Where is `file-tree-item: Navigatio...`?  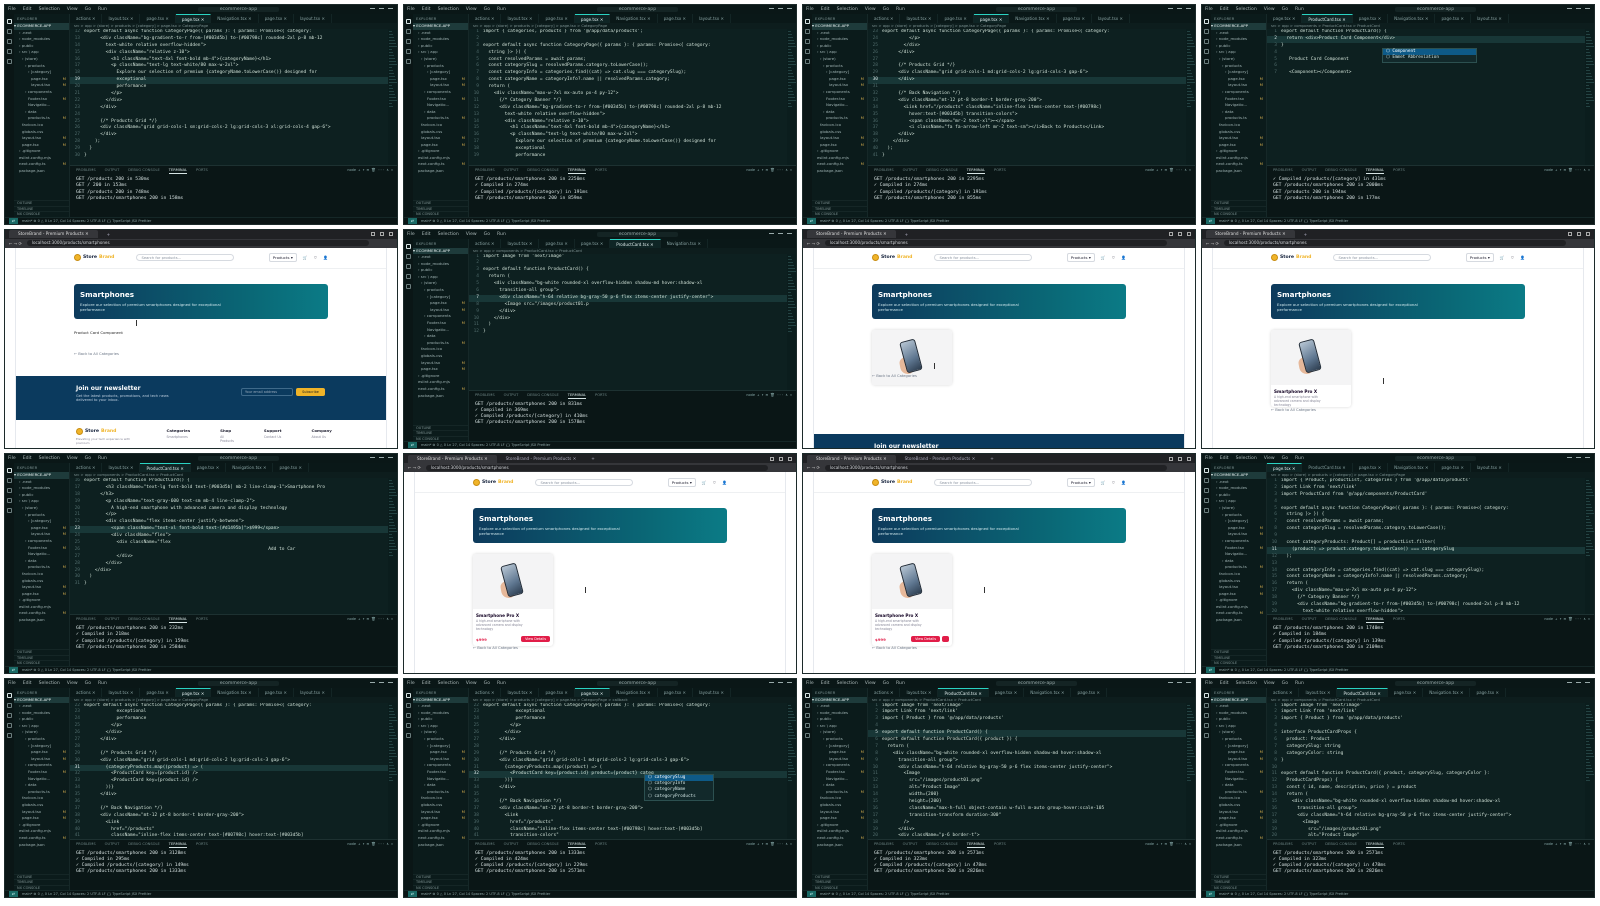
file-tree-item: Navigatio... is located at coordinates (1238, 105).